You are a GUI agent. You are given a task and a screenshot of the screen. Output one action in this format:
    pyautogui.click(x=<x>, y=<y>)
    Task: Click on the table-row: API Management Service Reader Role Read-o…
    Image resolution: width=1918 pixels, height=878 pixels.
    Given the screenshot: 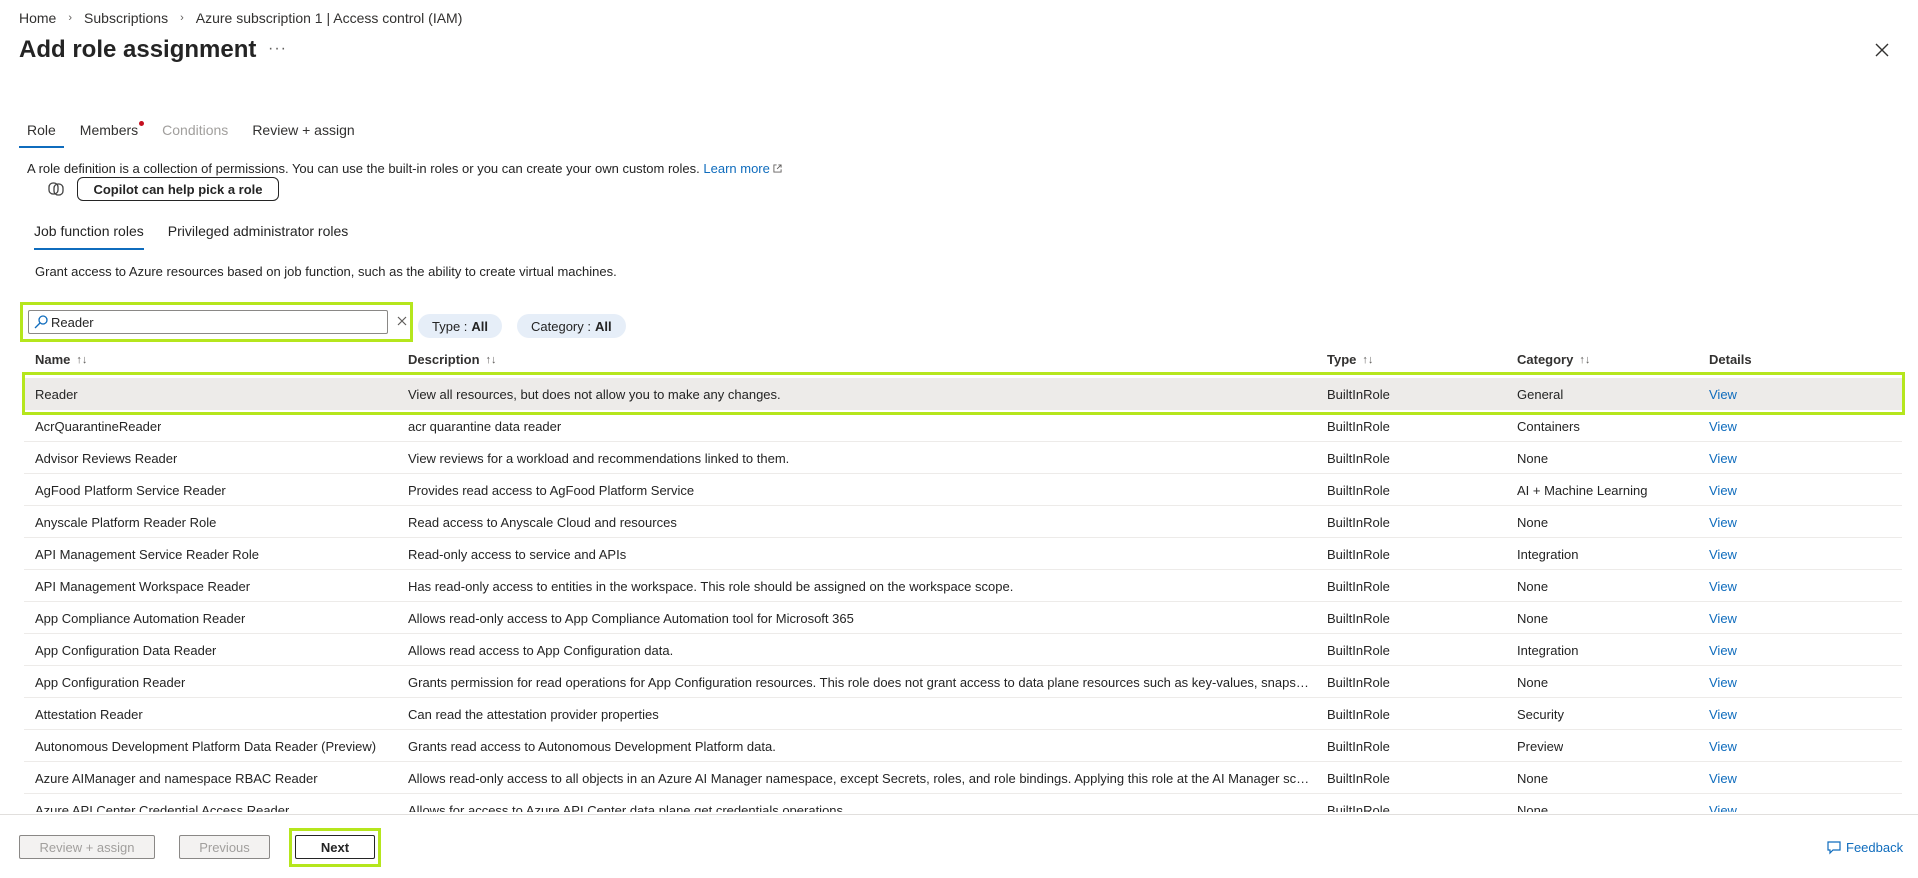 What is the action you would take?
    pyautogui.click(x=963, y=554)
    